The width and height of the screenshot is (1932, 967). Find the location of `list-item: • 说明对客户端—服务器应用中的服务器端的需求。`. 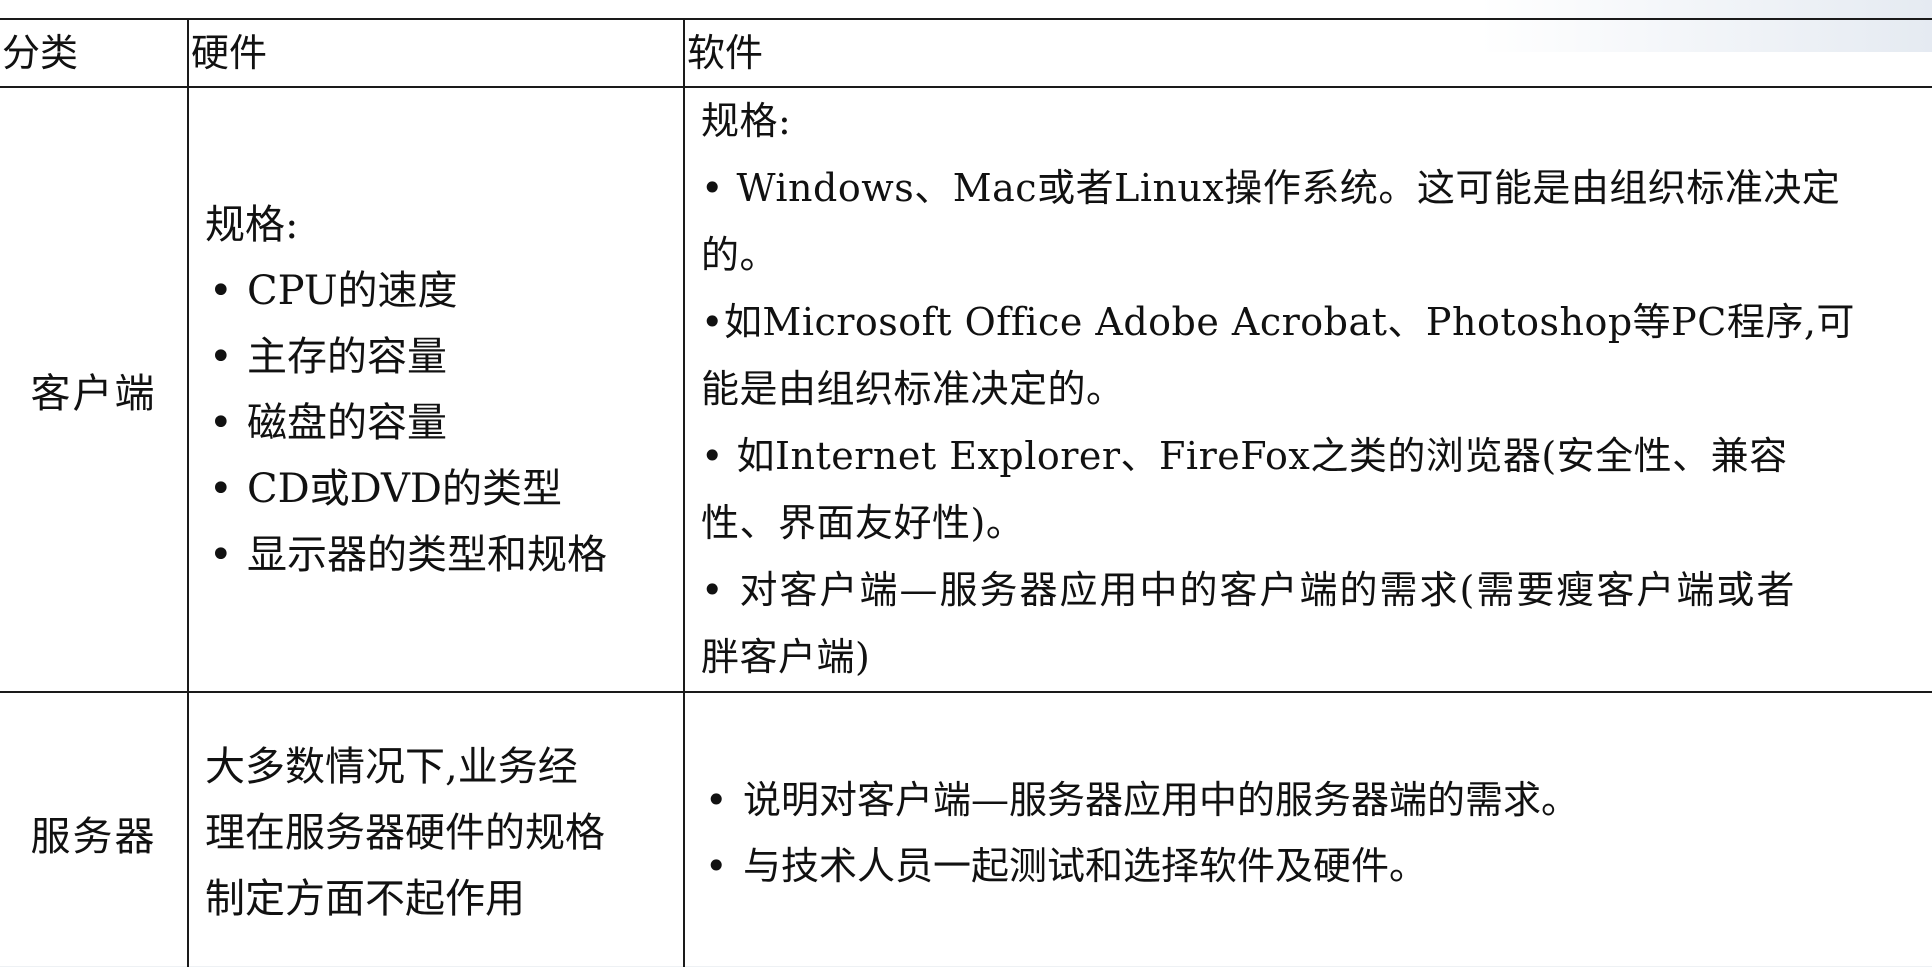

list-item: • 说明对客户端—服务器应用中的服务器端的需求。 is located at coordinates (1311, 800).